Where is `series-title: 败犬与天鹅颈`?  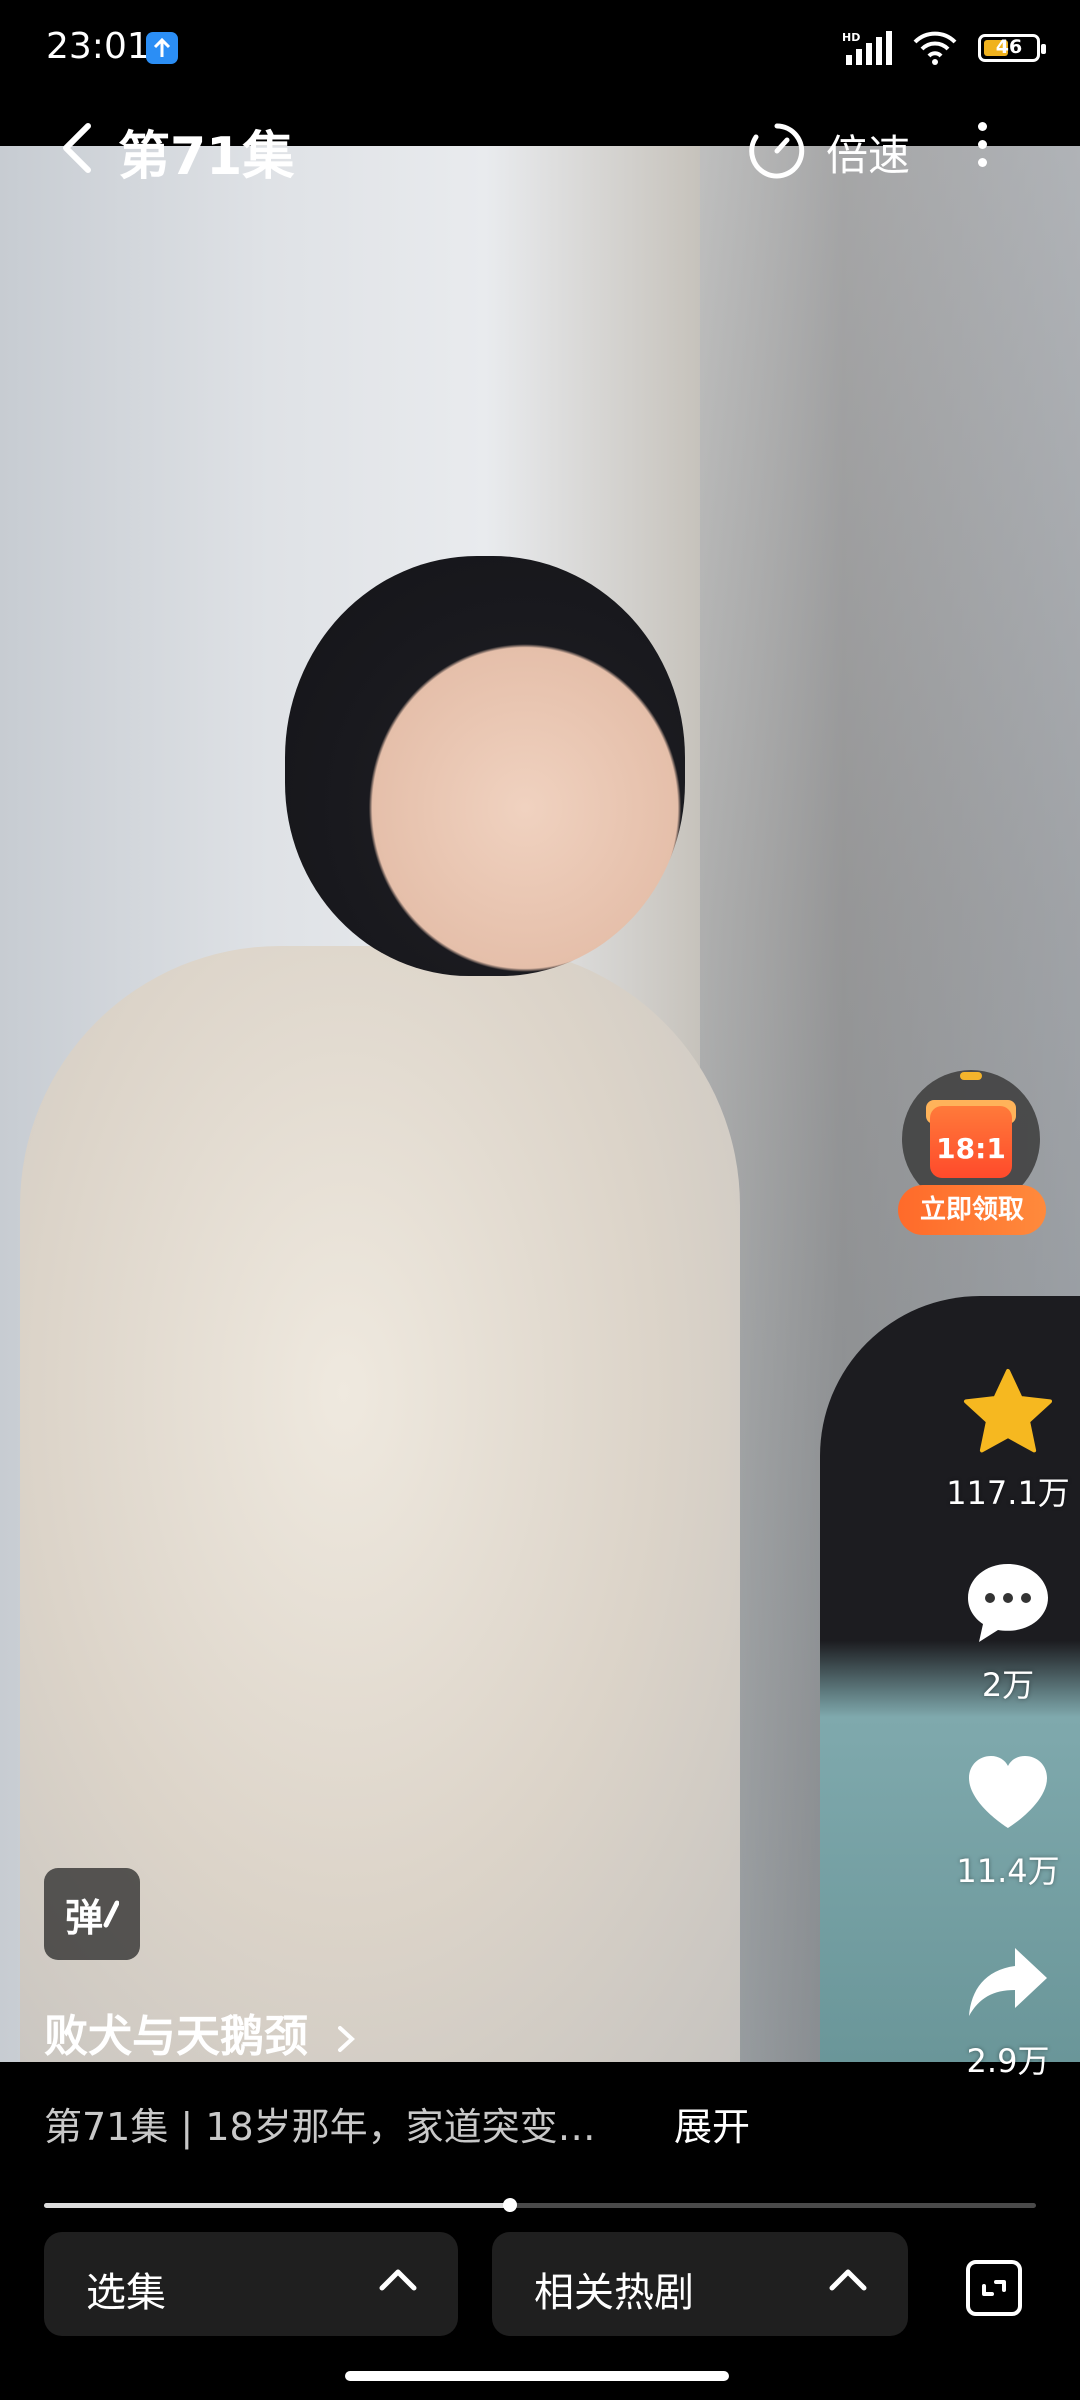
series-title: 败犬与天鹅颈 is located at coordinates (176, 2036).